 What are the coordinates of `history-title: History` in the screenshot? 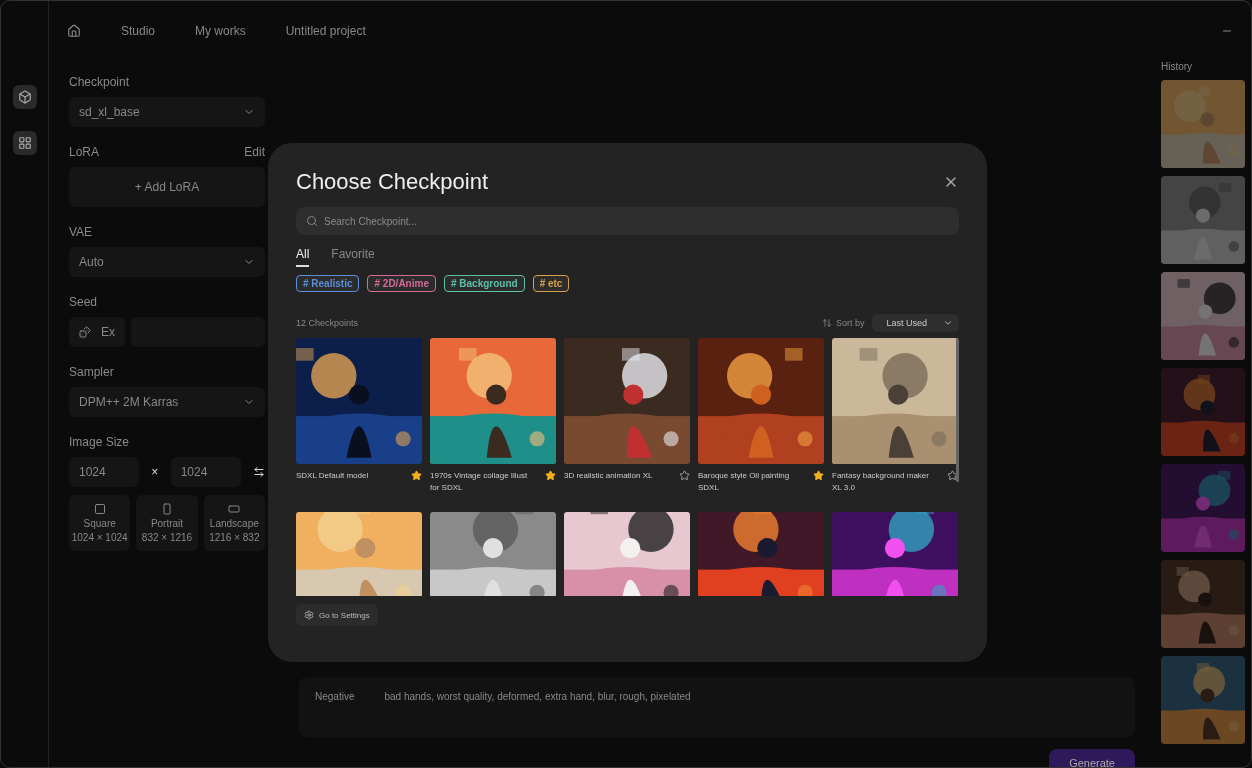 It's located at (1177, 66).